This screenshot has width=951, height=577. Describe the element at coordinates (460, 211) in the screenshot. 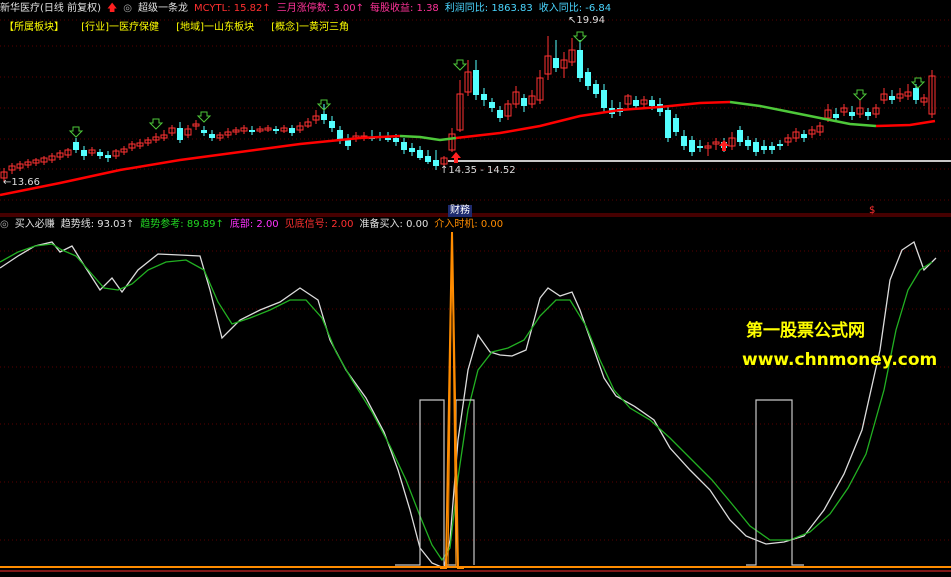

I see `finance-tag: 财務` at that location.